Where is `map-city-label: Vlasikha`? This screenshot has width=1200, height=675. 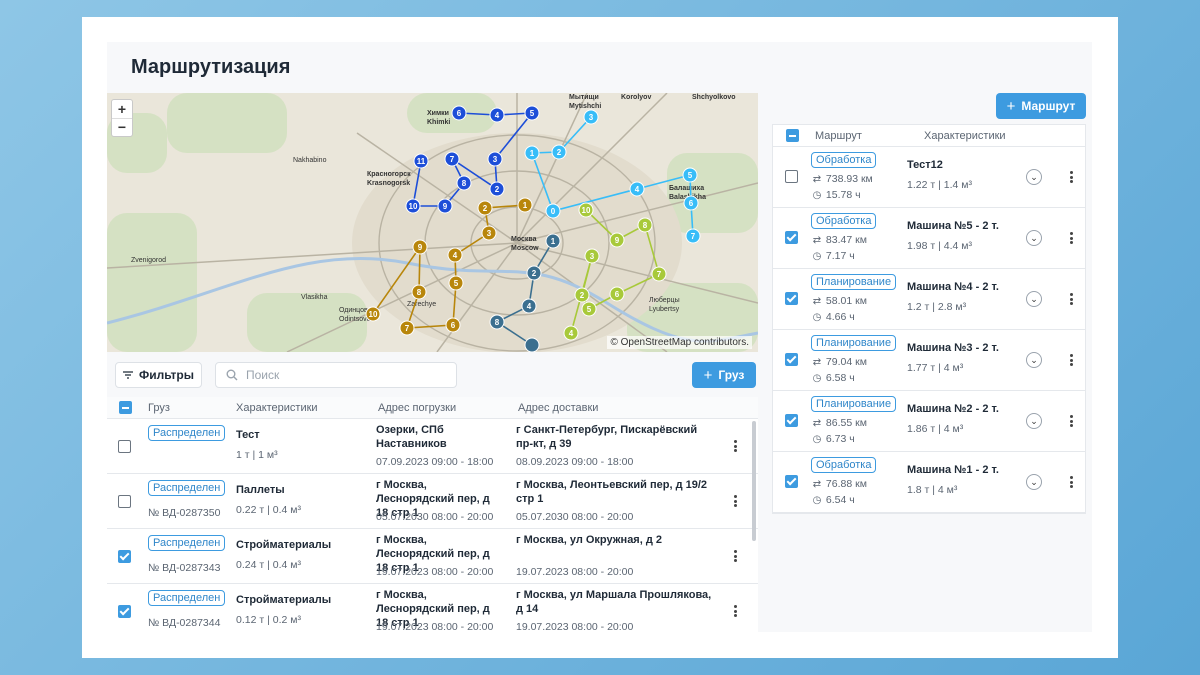 map-city-label: Vlasikha is located at coordinates (314, 297).